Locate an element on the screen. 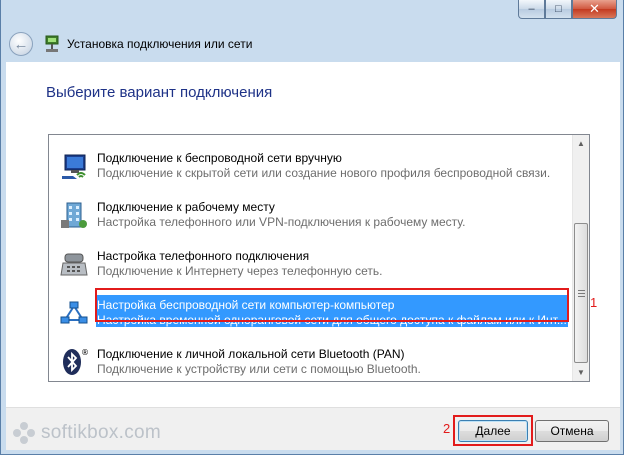  annotation-number: 1 is located at coordinates (594, 302).